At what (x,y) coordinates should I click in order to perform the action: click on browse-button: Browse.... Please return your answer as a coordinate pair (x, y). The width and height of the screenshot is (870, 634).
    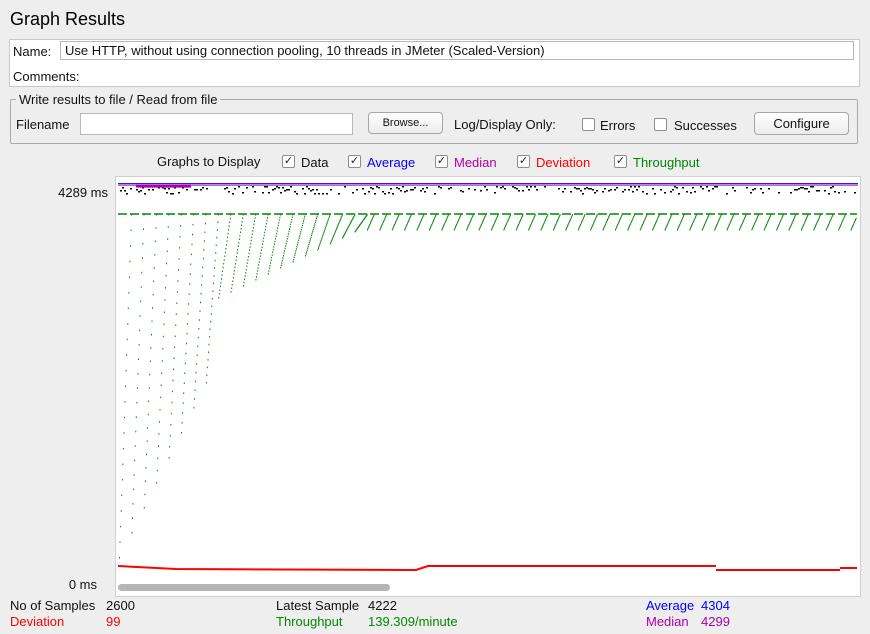
    Looking at the image, I should click on (405, 123).